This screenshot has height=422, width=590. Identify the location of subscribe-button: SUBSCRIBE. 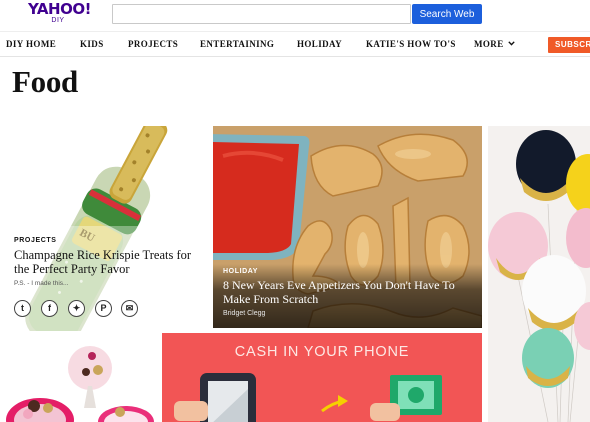
(569, 45).